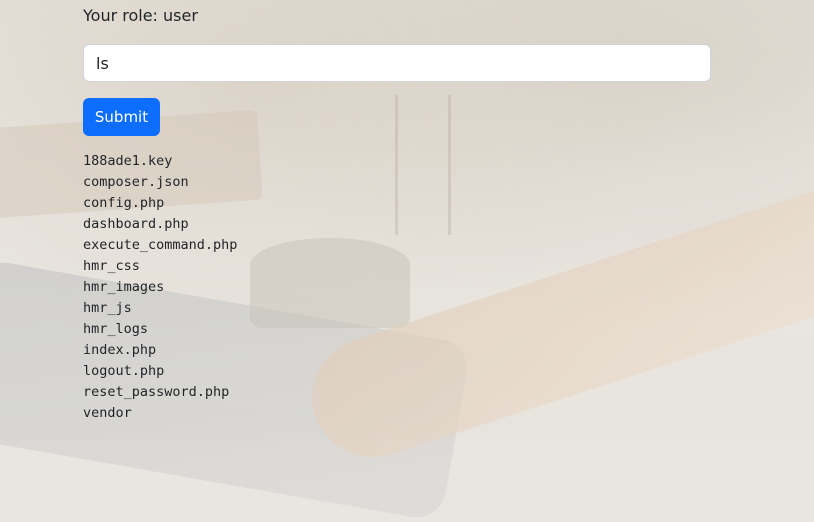 This screenshot has height=522, width=814. I want to click on submit-button: Submit, so click(121, 117).